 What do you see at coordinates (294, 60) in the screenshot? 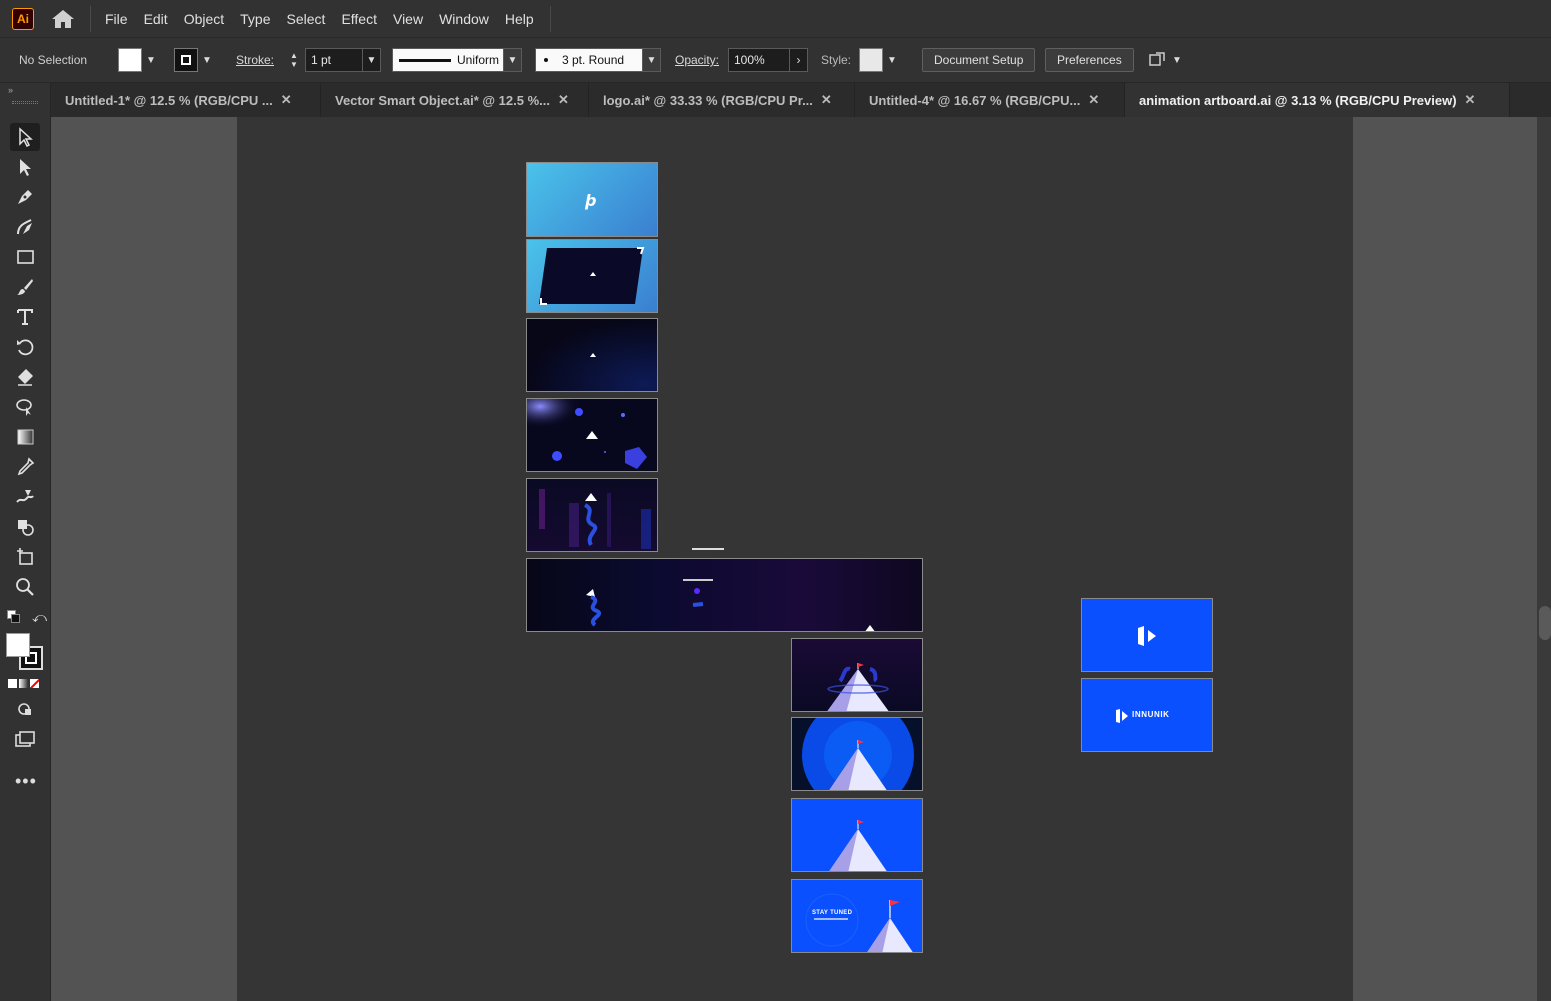
I see `stroke-stepper: ▲ ▼` at bounding box center [294, 60].